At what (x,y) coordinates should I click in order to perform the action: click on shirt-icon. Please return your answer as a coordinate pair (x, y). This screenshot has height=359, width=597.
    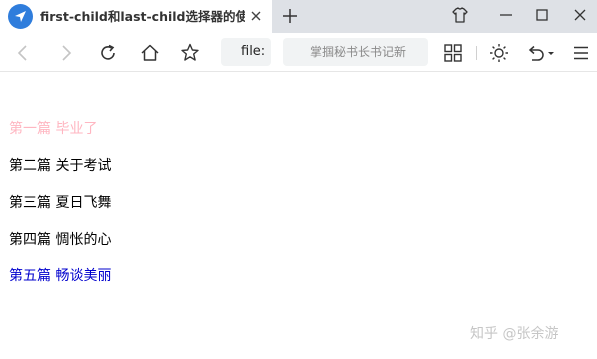
    Looking at the image, I should click on (460, 15).